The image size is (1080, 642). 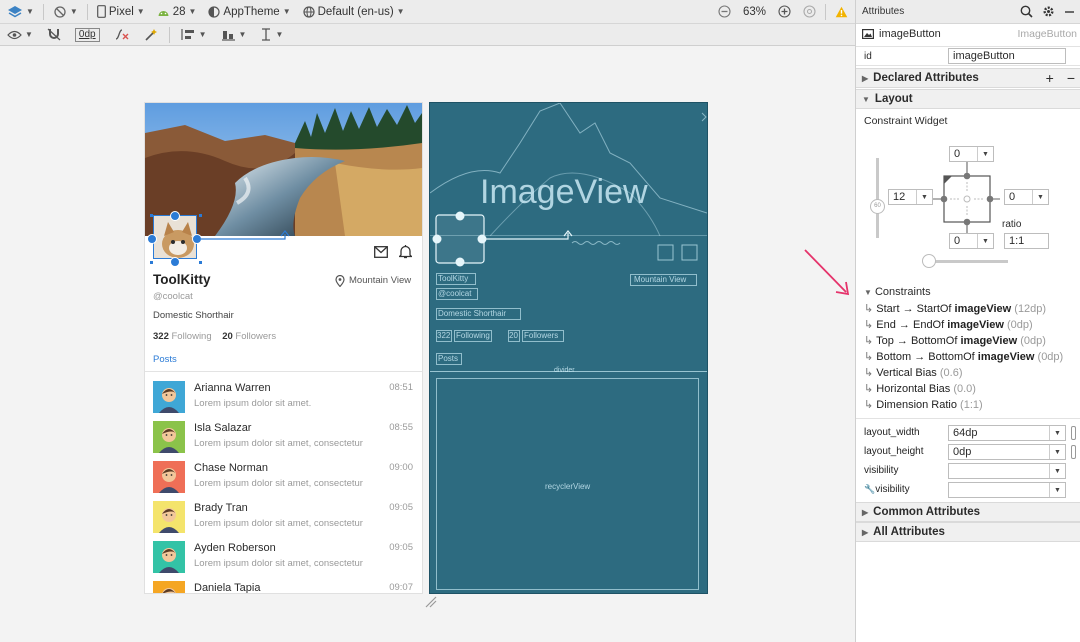 What do you see at coordinates (968, 261) in the screenshot?
I see `horizontal-bias-slider` at bounding box center [968, 261].